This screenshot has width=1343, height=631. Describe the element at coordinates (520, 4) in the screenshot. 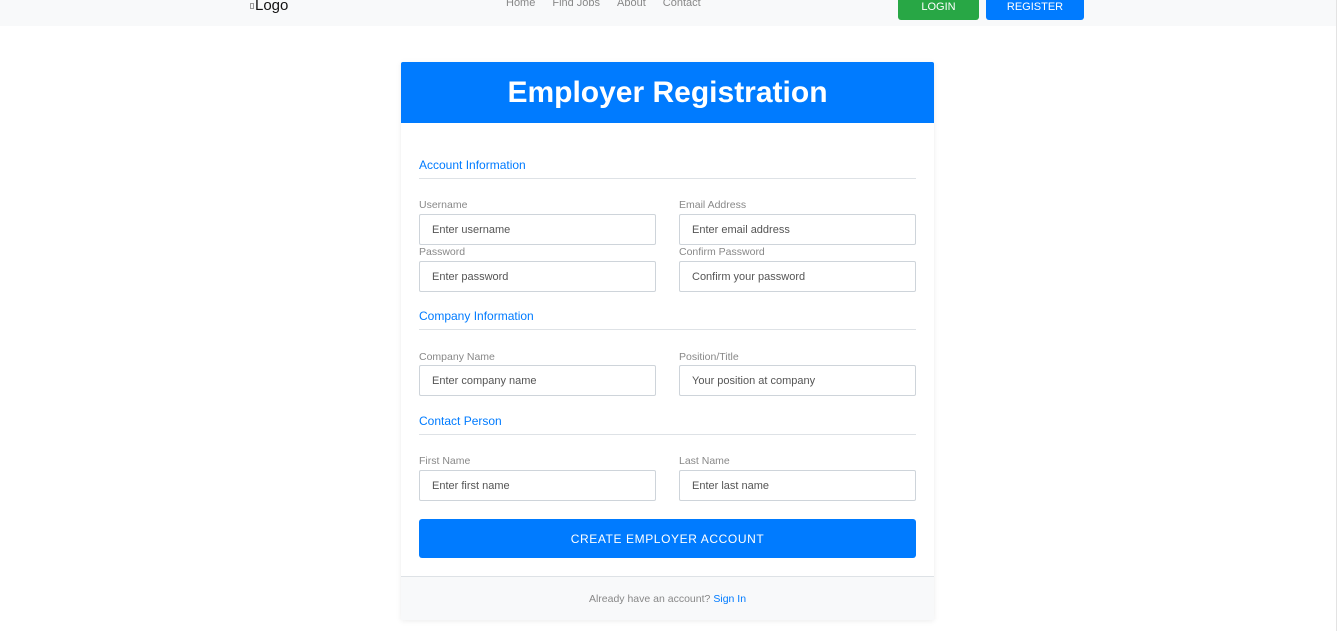

I see `nav-link-home: Home` at that location.